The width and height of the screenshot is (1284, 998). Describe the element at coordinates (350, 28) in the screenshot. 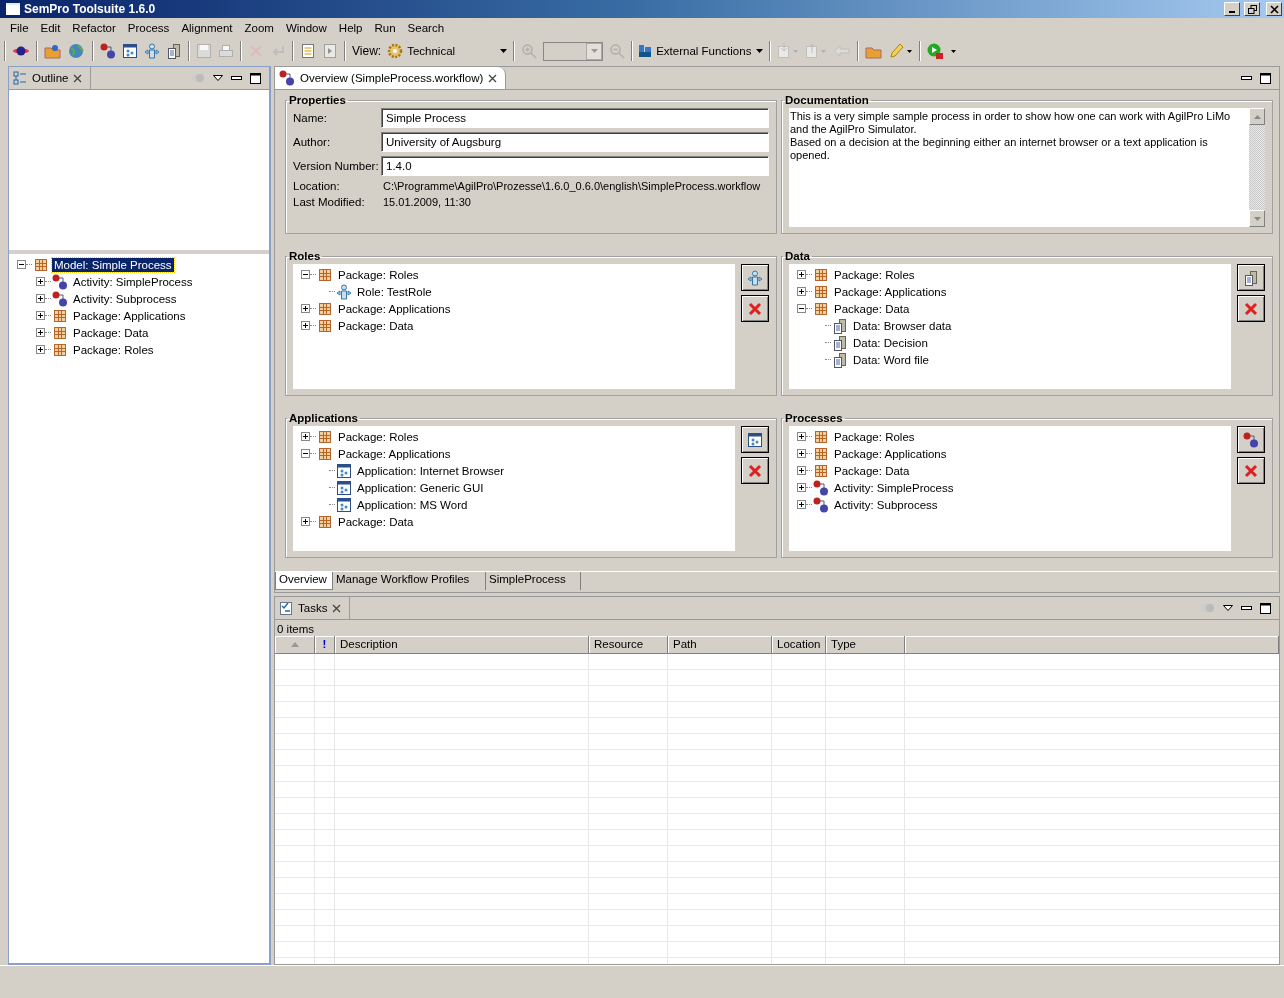

I see `menu-item: Help` at that location.